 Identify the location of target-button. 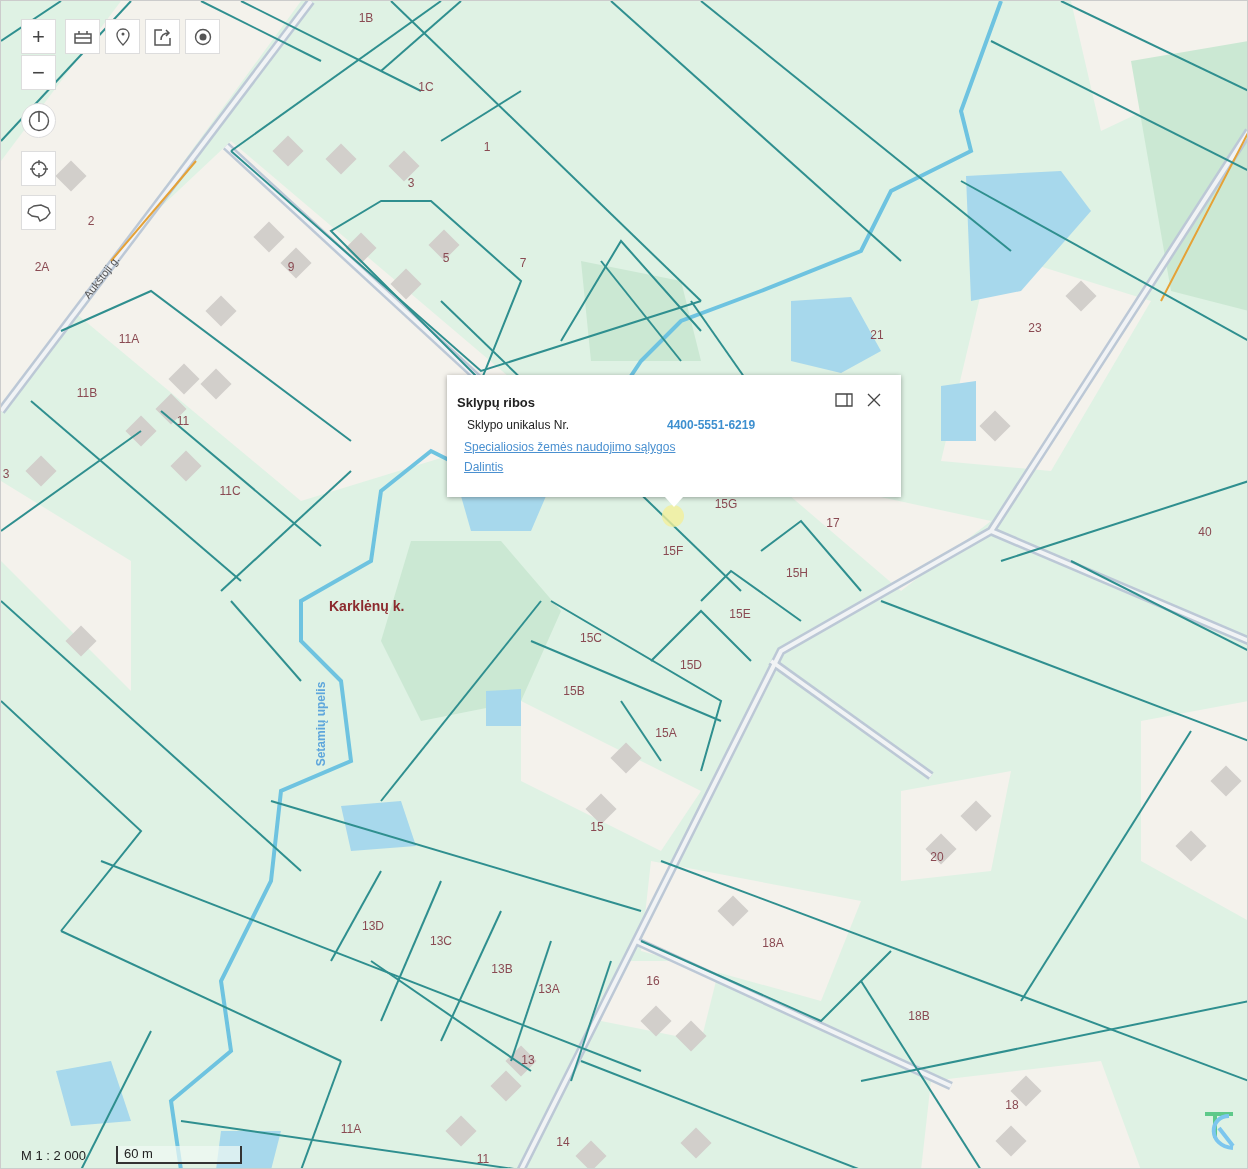
(202, 36).